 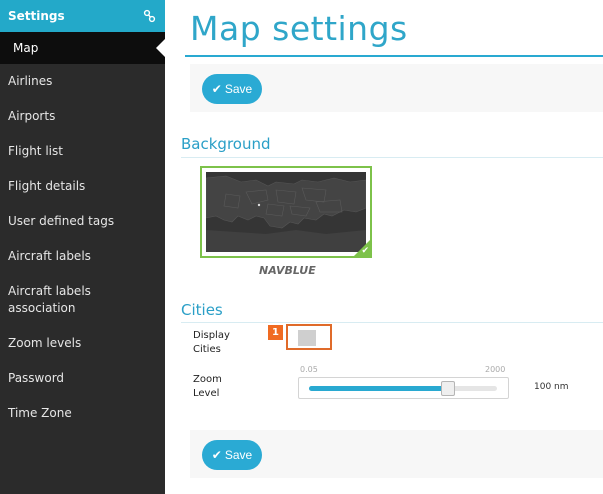 I want to click on settings-icon, so click(x=149, y=16).